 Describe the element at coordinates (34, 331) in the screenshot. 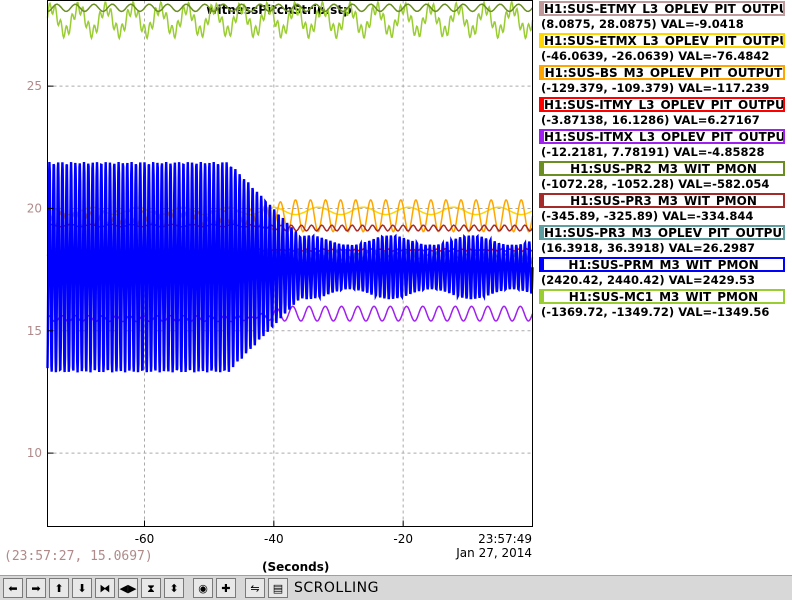

I see `y-tick-label: 15` at that location.